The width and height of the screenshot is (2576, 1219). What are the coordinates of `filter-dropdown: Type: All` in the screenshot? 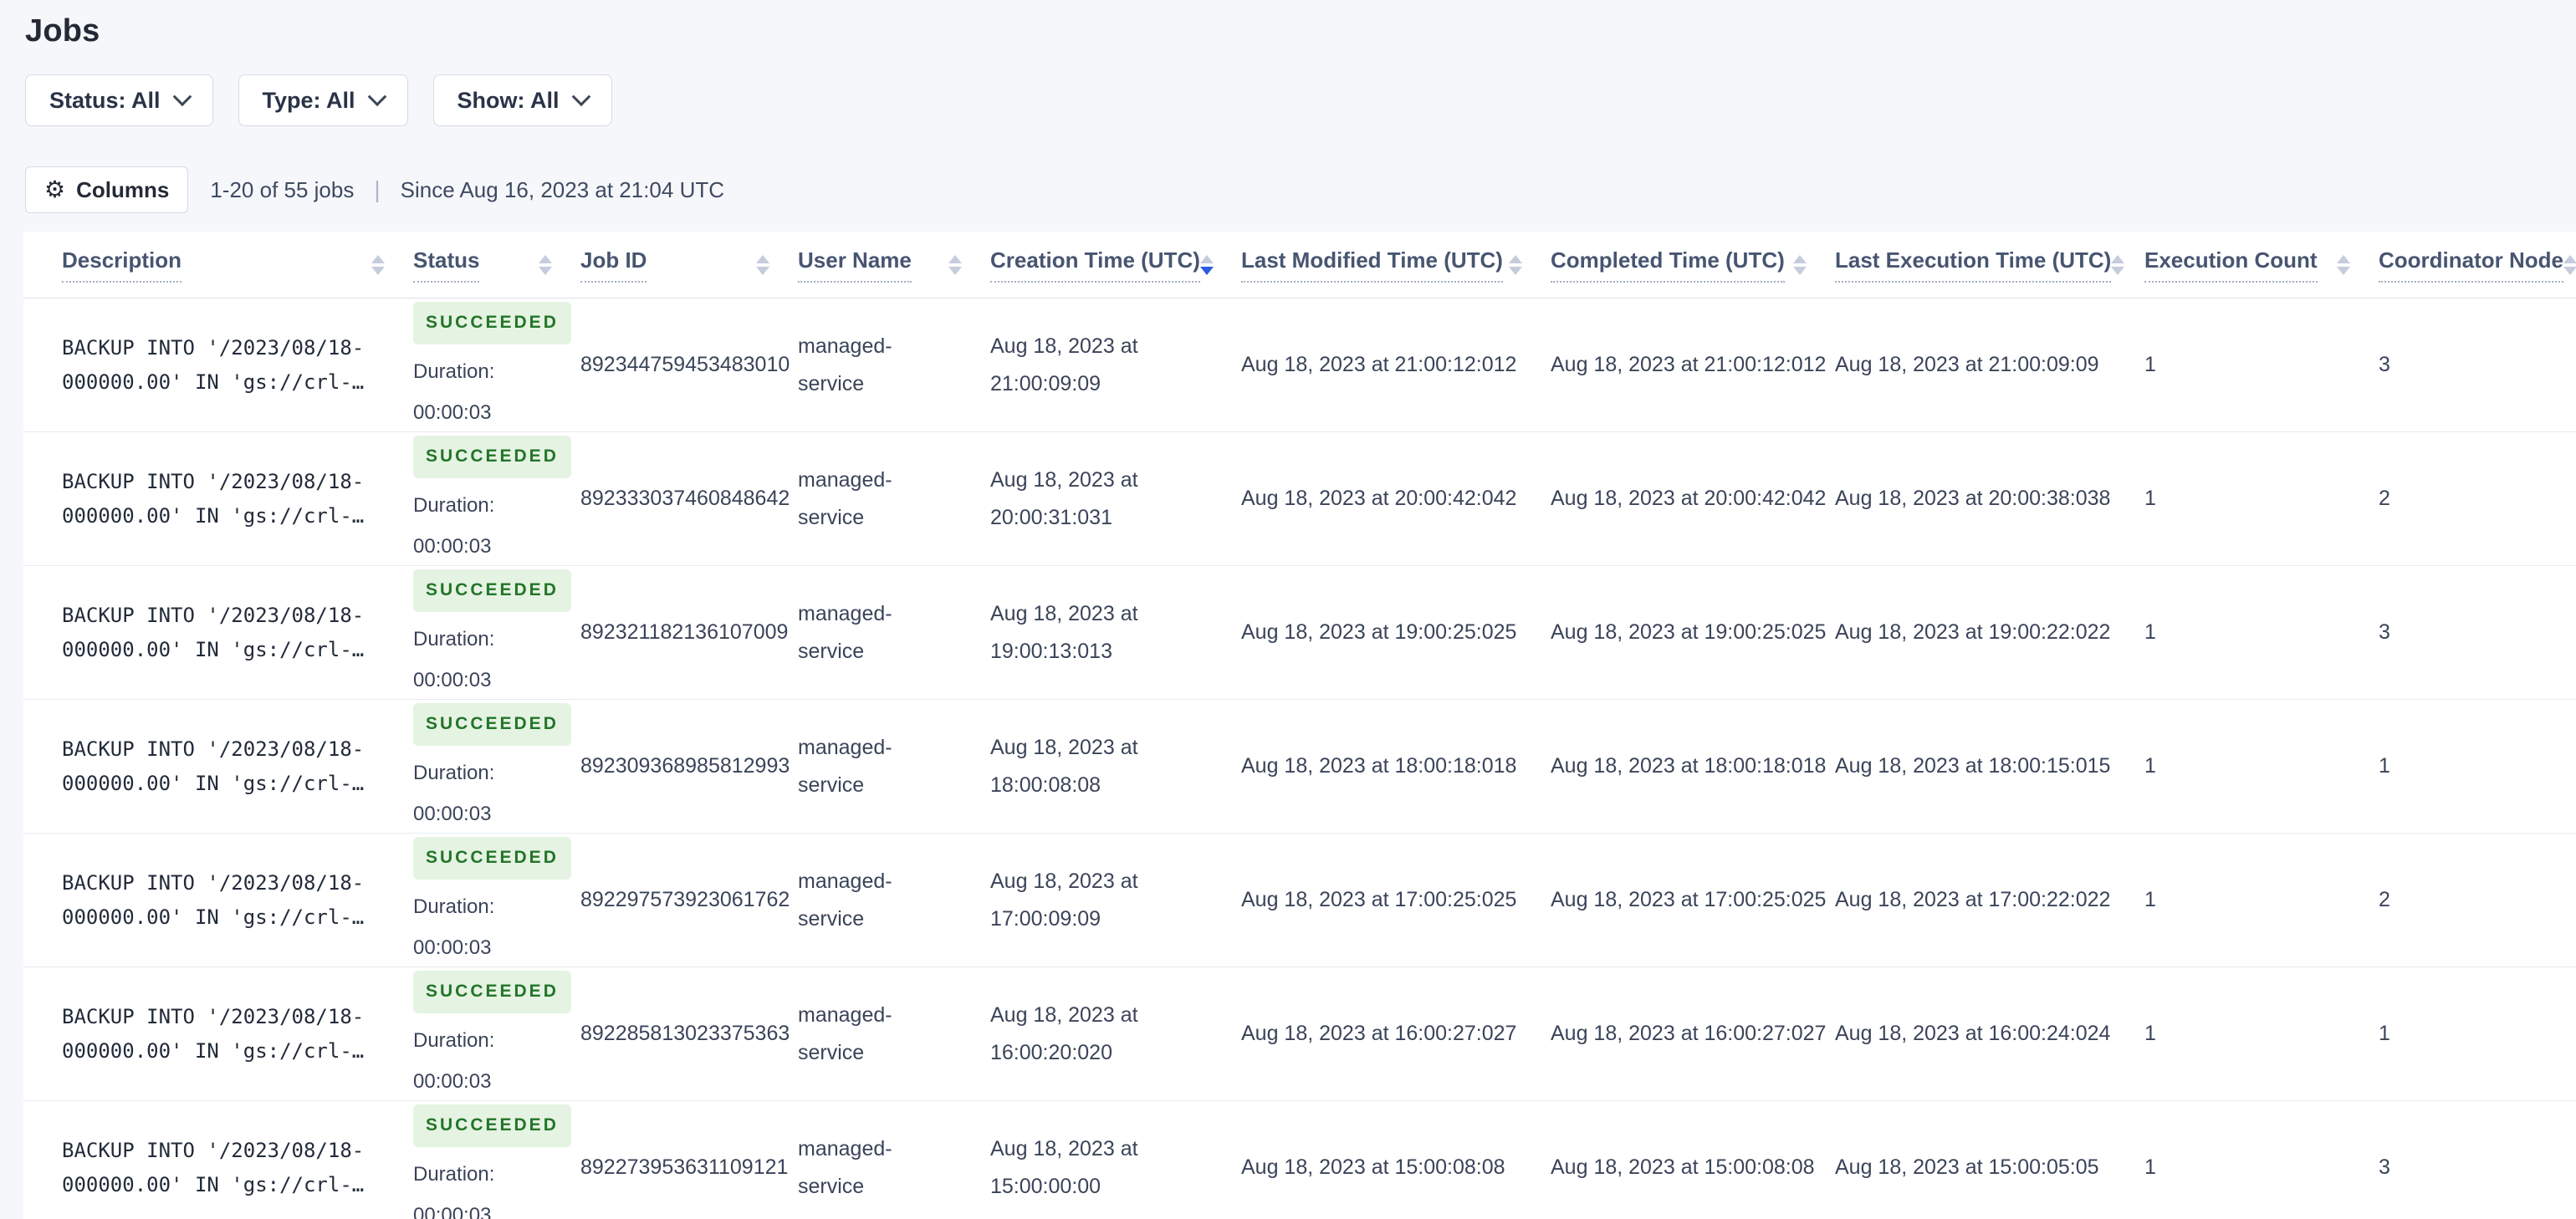 It's located at (323, 100).